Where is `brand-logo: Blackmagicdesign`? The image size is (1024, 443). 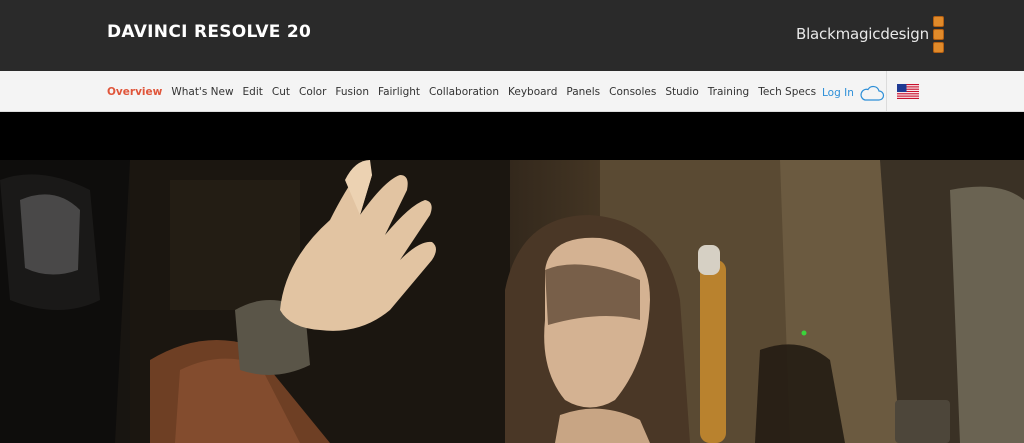 brand-logo: Blackmagicdesign is located at coordinates (870, 34).